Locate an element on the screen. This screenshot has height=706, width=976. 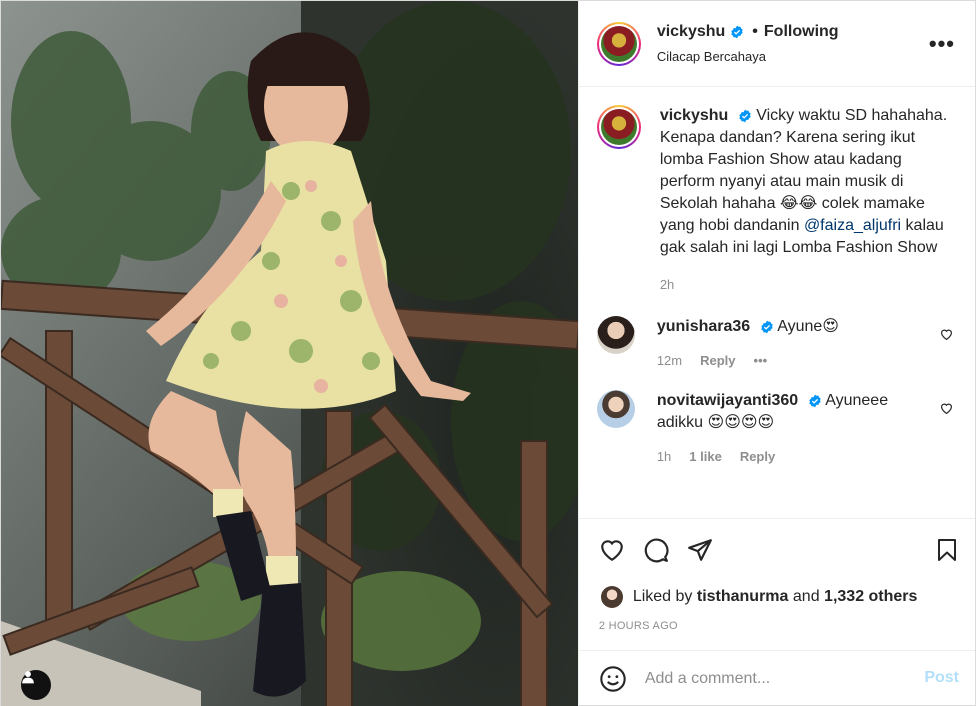
liked-by-label: Liked by is located at coordinates (662, 596).